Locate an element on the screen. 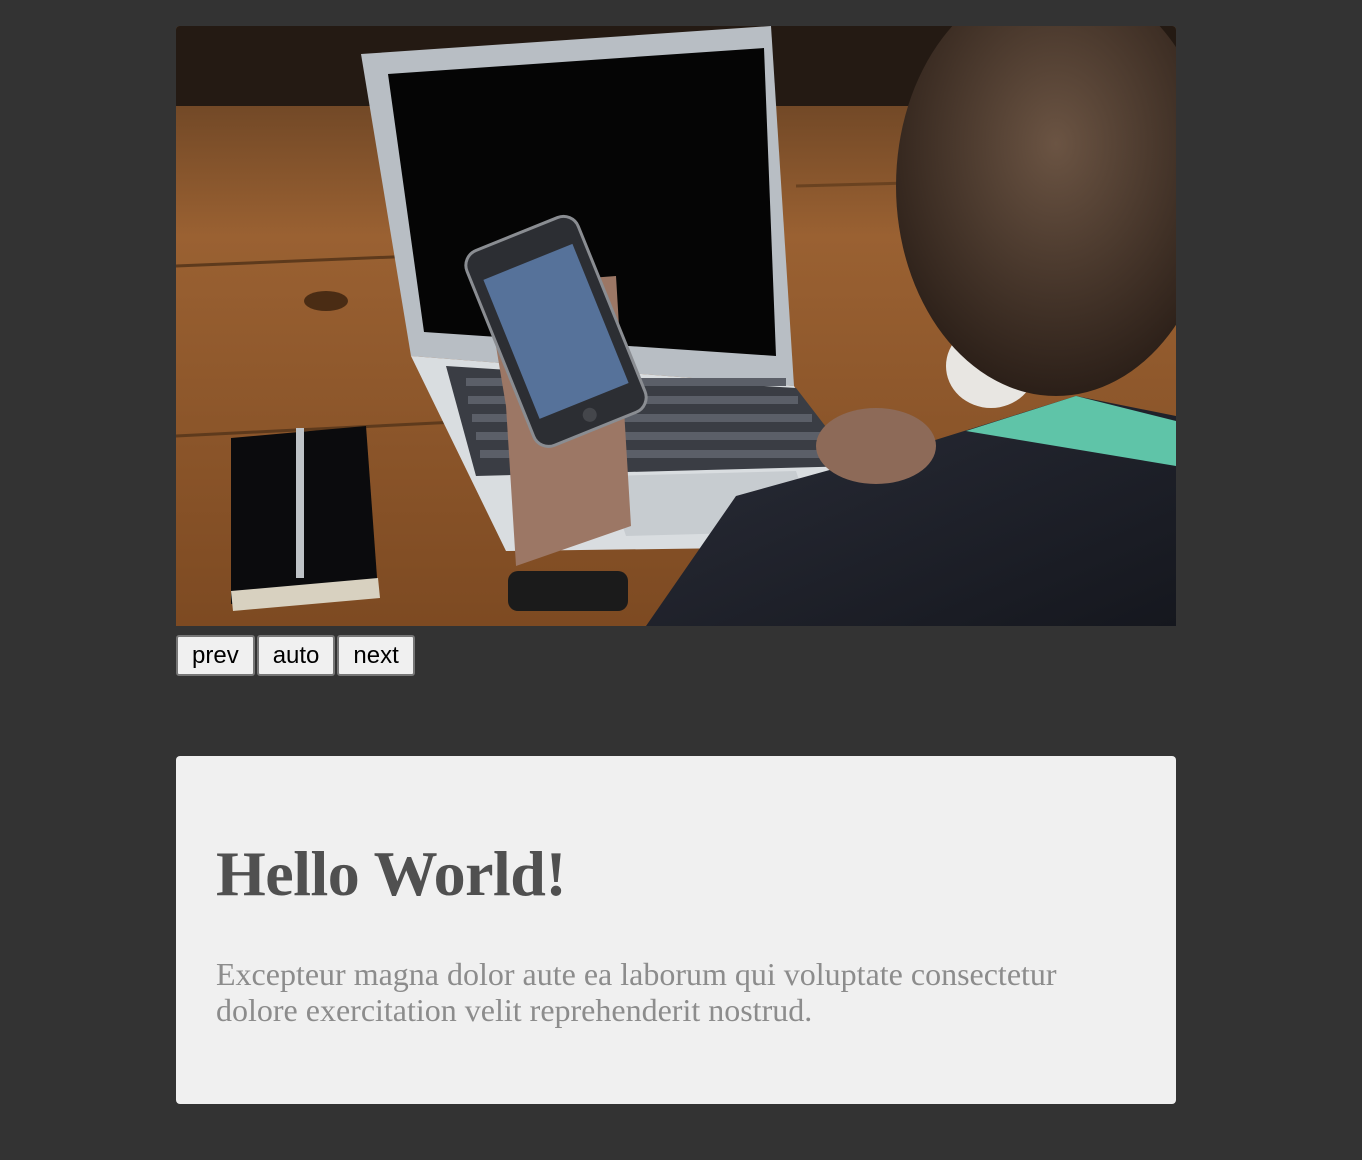 This screenshot has width=1362, height=1160. auto-button: auto is located at coordinates (296, 655).